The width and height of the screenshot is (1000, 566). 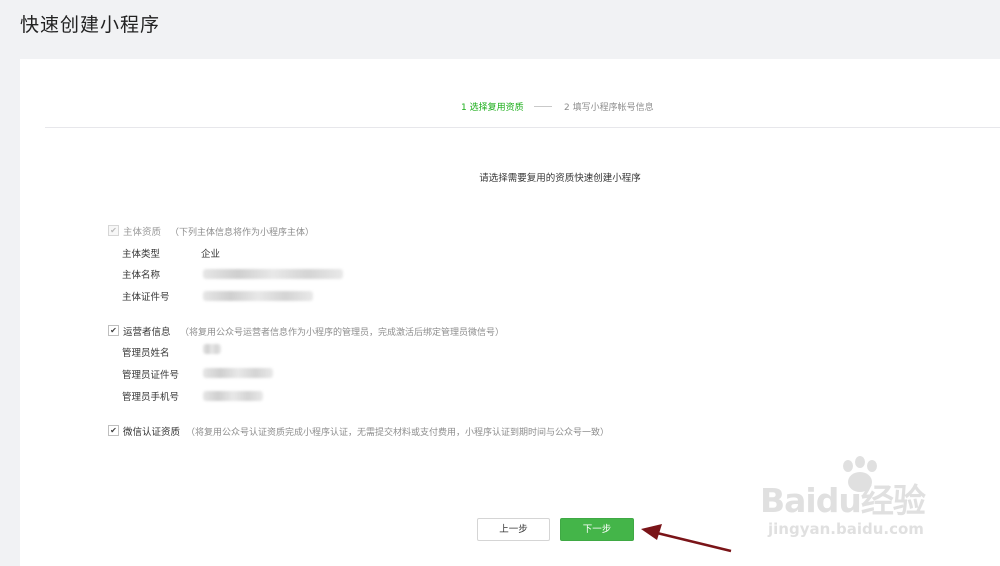 What do you see at coordinates (152, 432) in the screenshot?
I see `wechat-verify-section-label: 微信认证资质` at bounding box center [152, 432].